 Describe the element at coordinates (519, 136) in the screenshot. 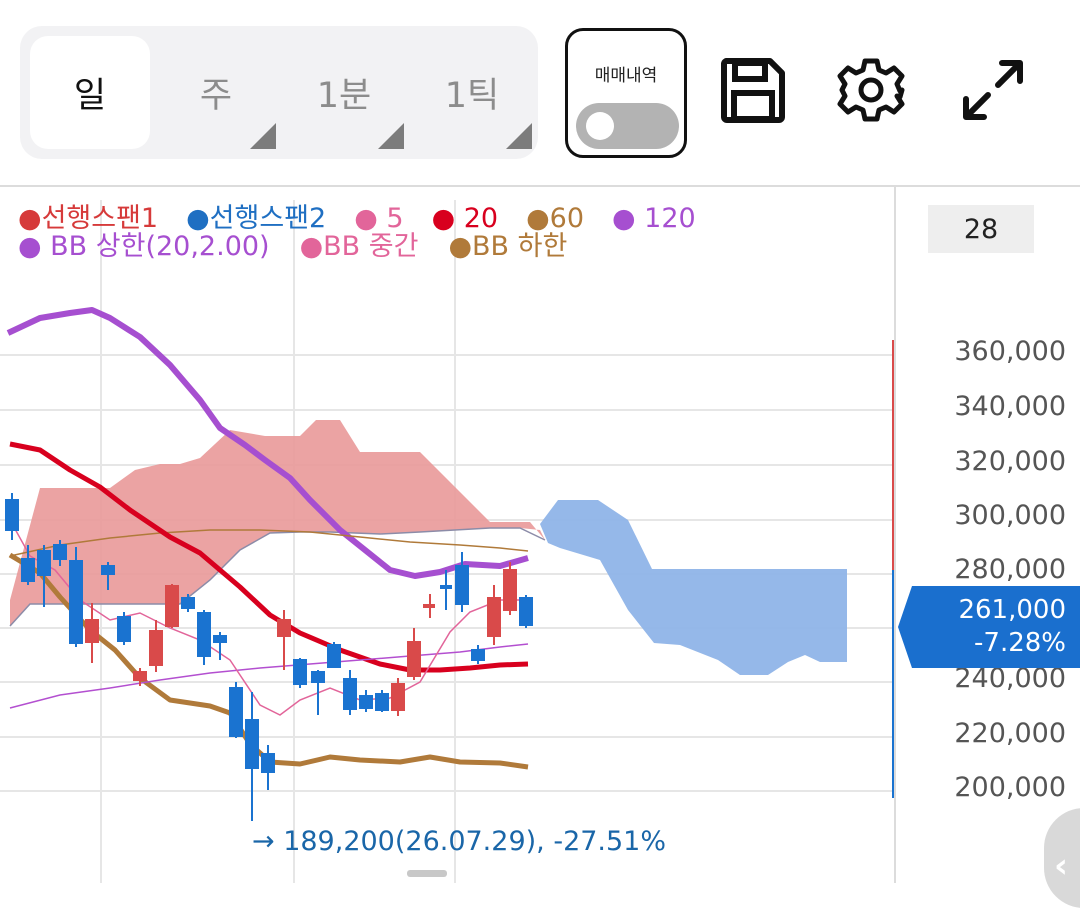

I see `tab-tick-options-corner-icon` at that location.